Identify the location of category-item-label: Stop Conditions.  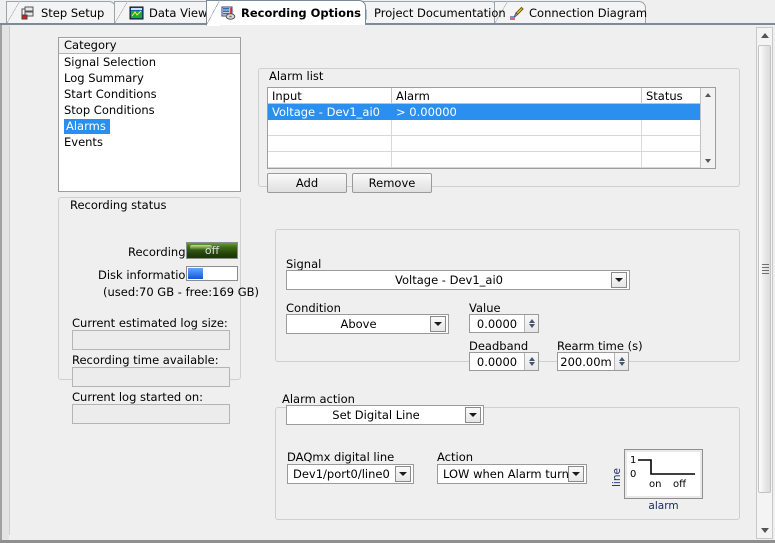
(109, 110).